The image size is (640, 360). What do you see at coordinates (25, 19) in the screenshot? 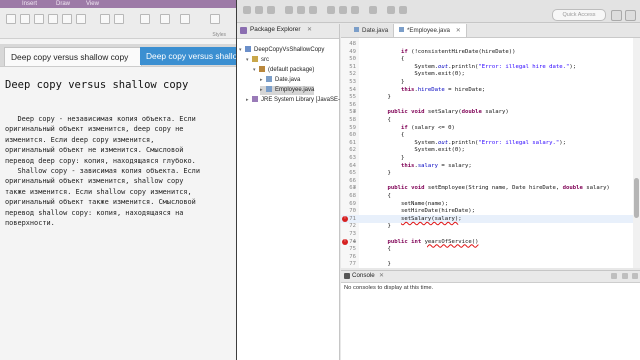
I see `bold-icon` at bounding box center [25, 19].